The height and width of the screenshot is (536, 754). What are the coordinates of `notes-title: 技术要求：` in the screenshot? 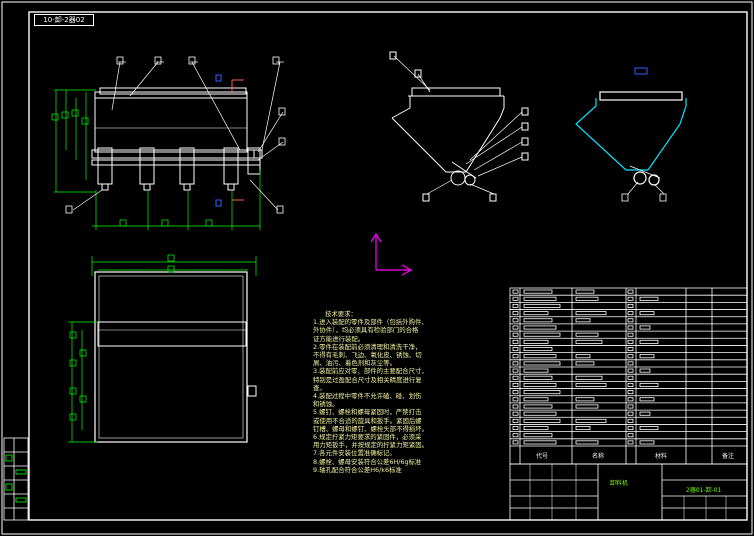 It's located at (341, 314).